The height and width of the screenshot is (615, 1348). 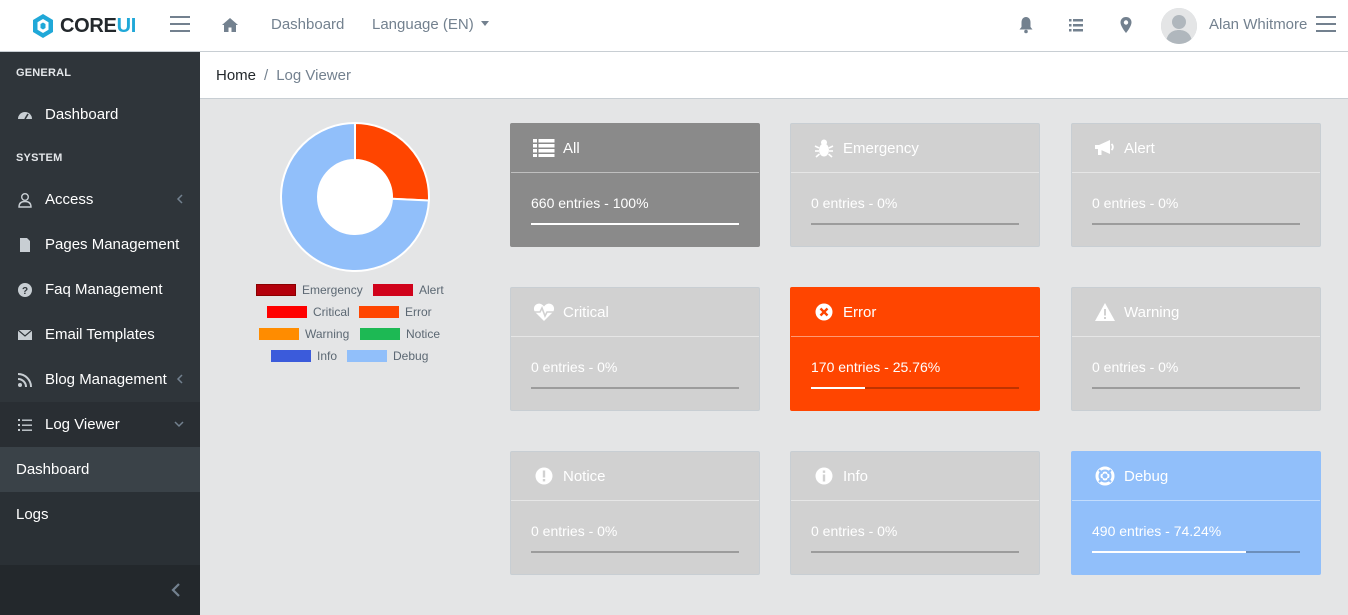 What do you see at coordinates (100, 469) in the screenshot?
I see `sidebar-subitem-dashboard: Dashboard` at bounding box center [100, 469].